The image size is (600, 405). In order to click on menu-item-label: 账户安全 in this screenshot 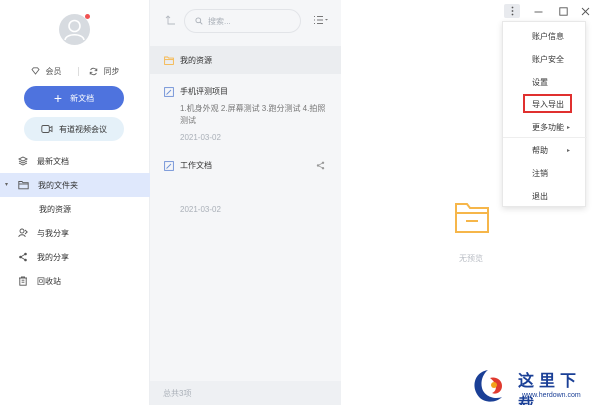, I will do `click(548, 59)`.